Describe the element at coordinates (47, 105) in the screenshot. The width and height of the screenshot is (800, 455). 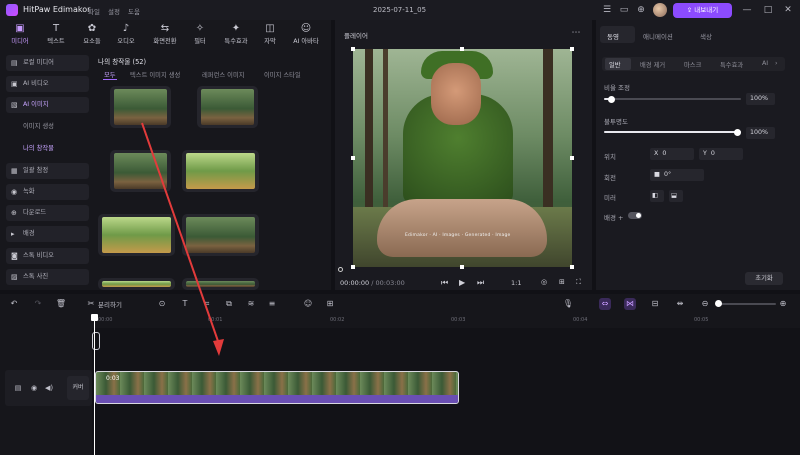
I see `sidebar-item-ai-image: ▧ AI 이미지` at that location.